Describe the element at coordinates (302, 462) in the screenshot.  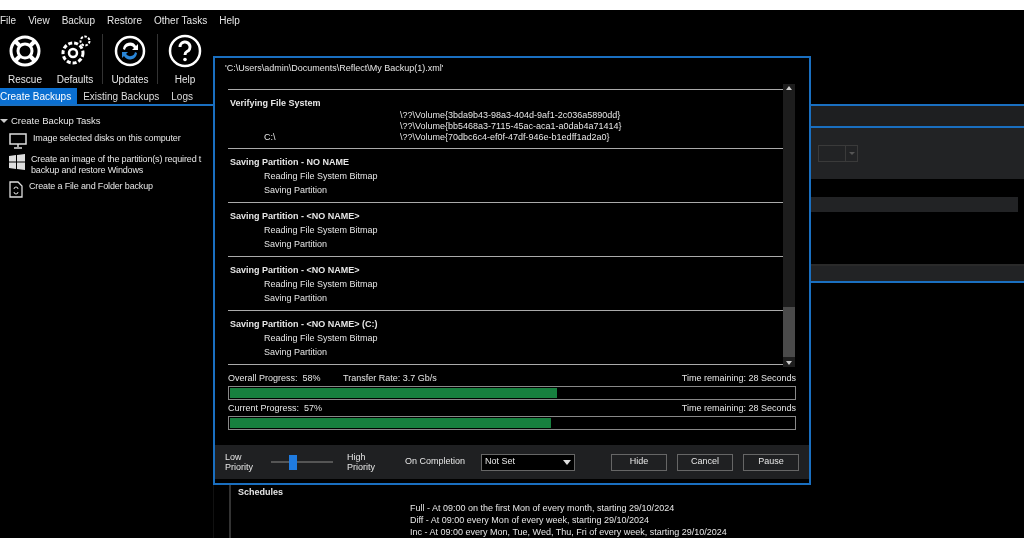
I see `priority-slider` at that location.